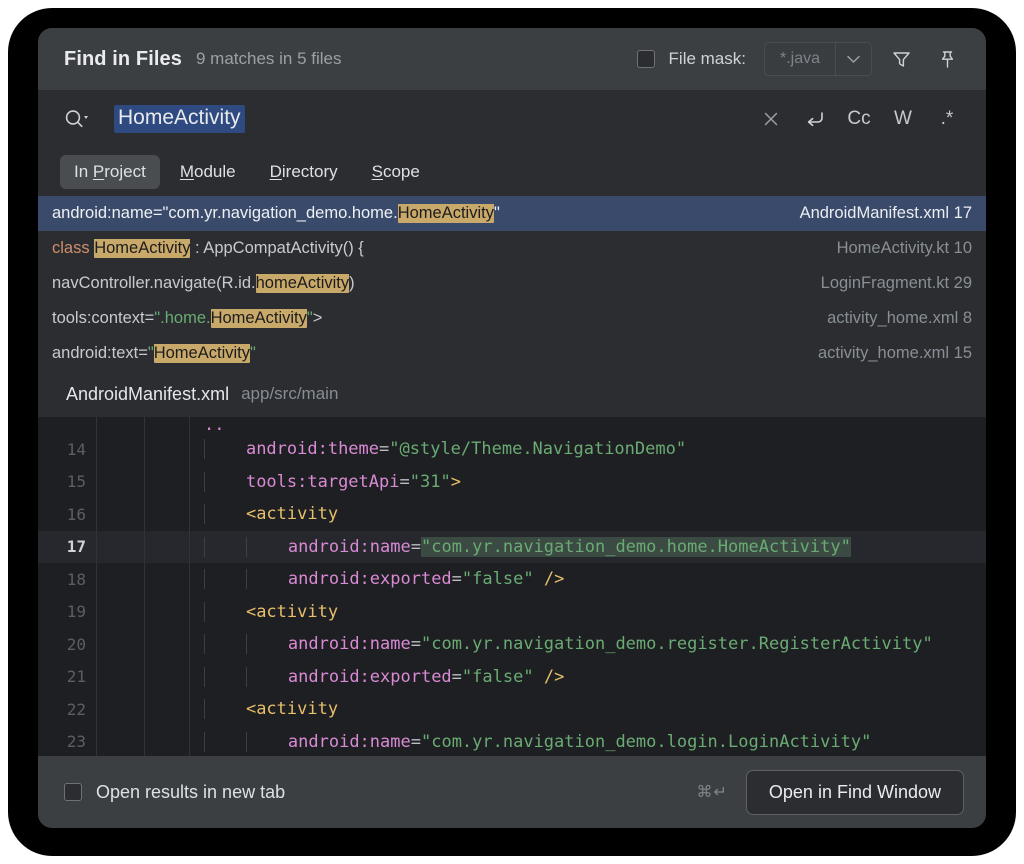 The image size is (1024, 864). I want to click on code-line: 18 android:exported="false" />, so click(512, 579).